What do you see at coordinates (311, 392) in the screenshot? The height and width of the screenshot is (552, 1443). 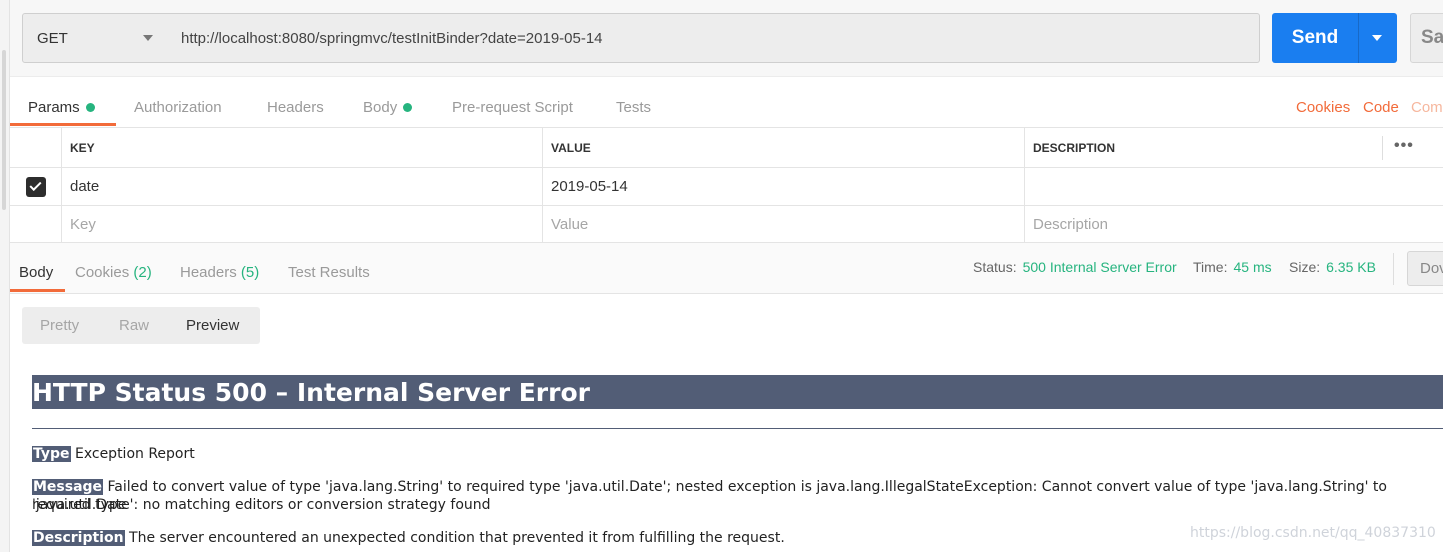 I see `error-title-text: HTTP Status 500 – Internal Server Error` at bounding box center [311, 392].